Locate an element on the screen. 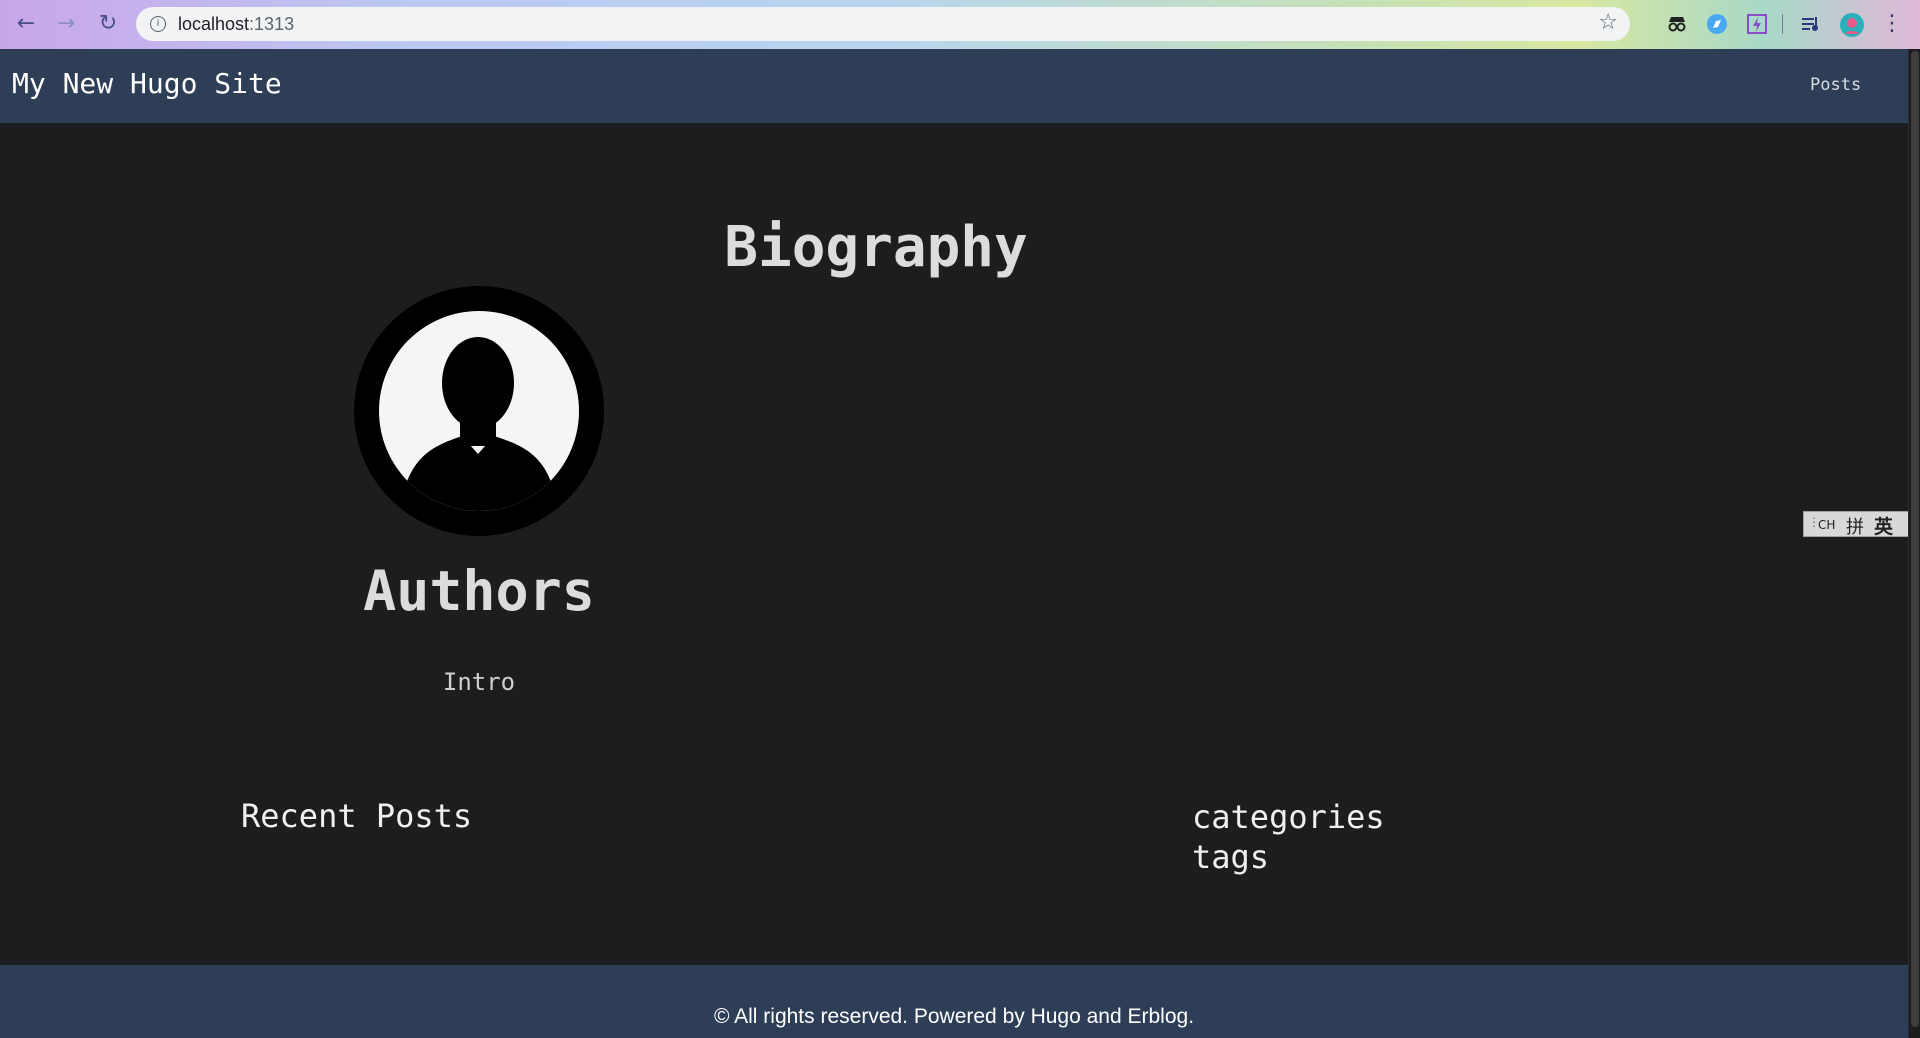  taxonomy-link-categories: categories is located at coordinates (1288, 817).